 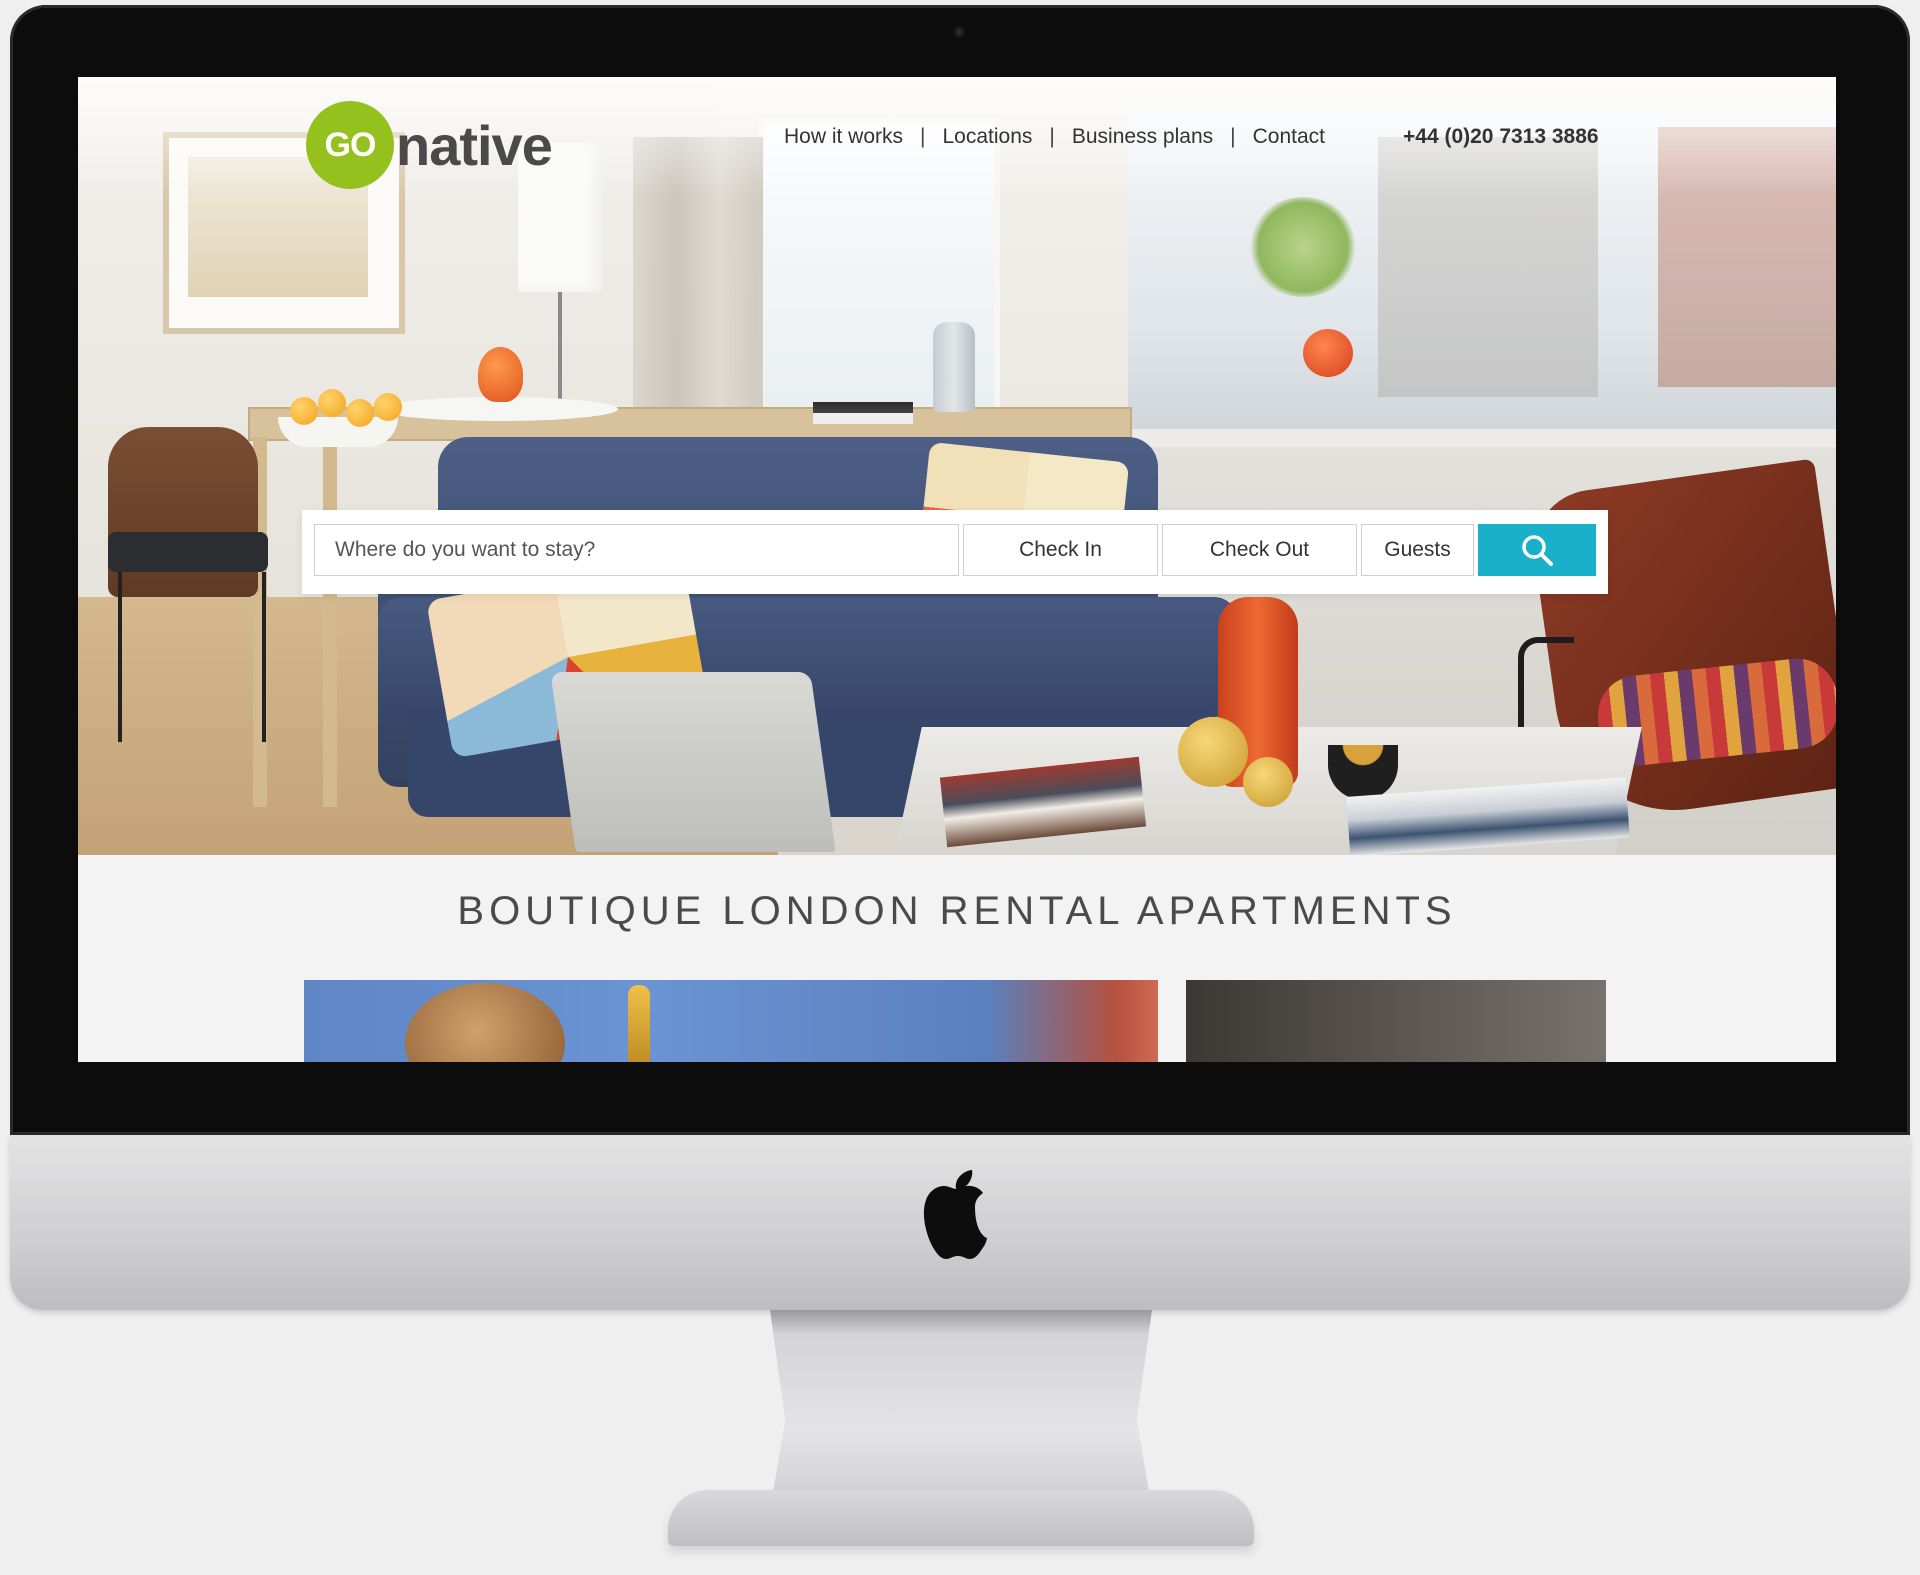 What do you see at coordinates (1142, 137) in the screenshot?
I see `nav-business-plans: Business plans` at bounding box center [1142, 137].